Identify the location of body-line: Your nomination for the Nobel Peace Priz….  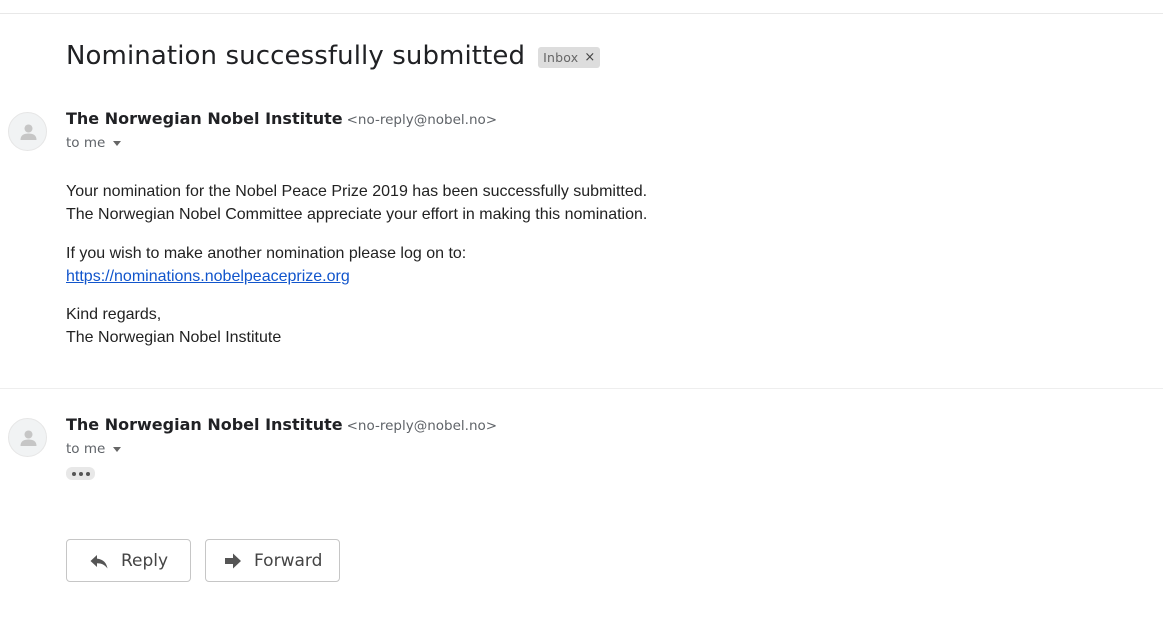
(357, 191).